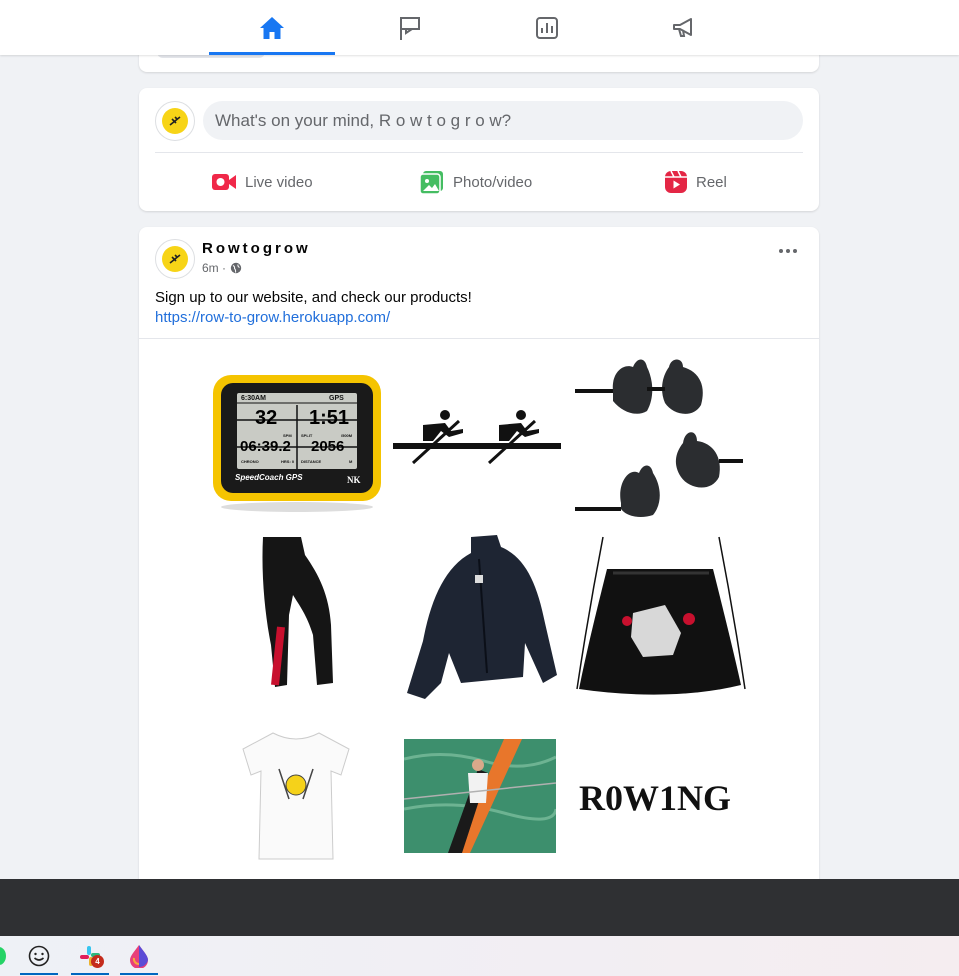 This screenshot has height=976, width=959. I want to click on tights-image, so click(297, 615).